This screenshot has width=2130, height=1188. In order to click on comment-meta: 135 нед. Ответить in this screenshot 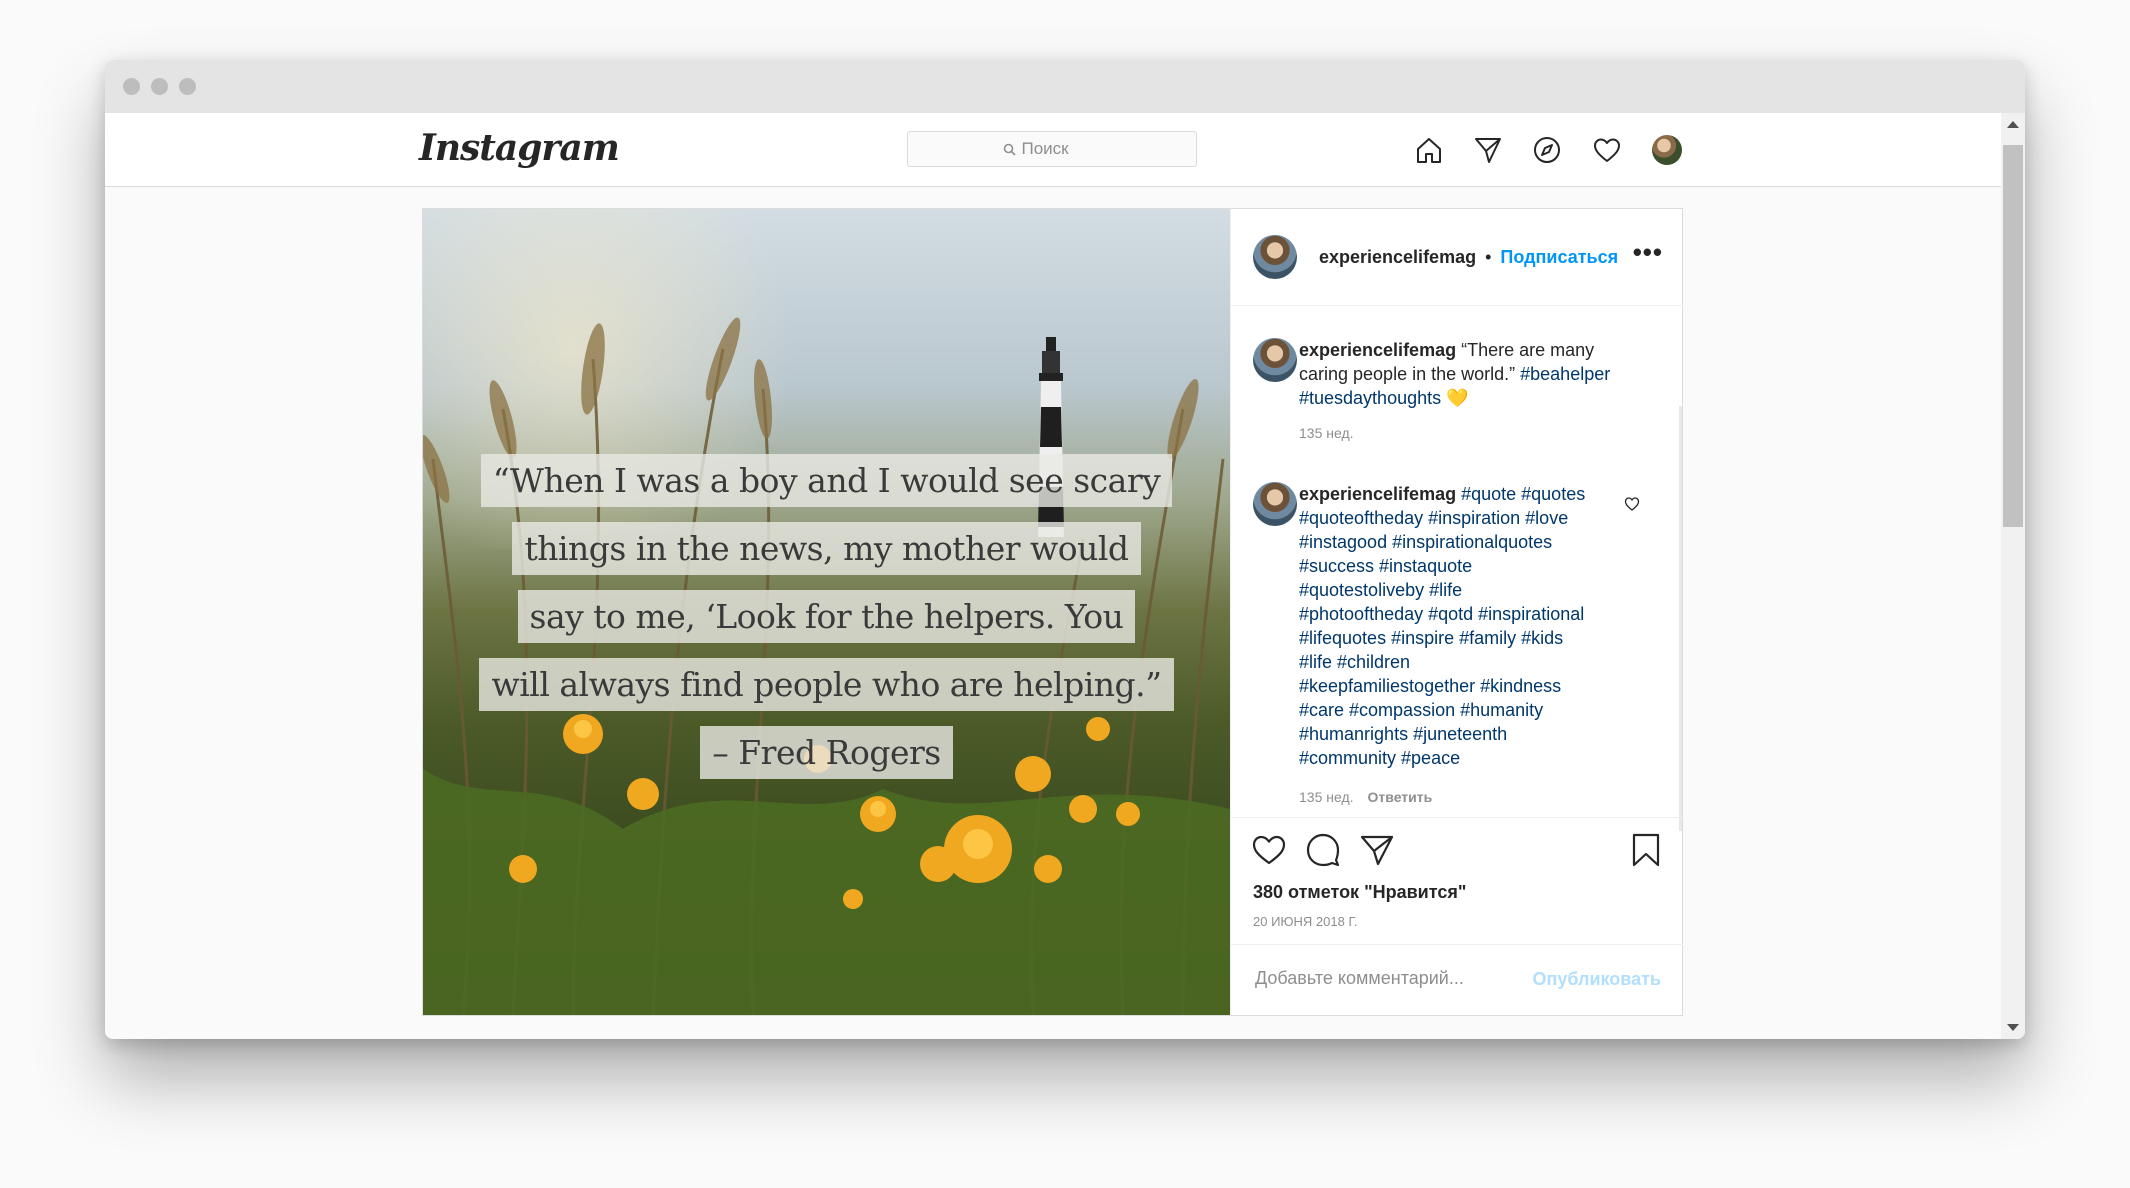, I will do `click(1365, 797)`.